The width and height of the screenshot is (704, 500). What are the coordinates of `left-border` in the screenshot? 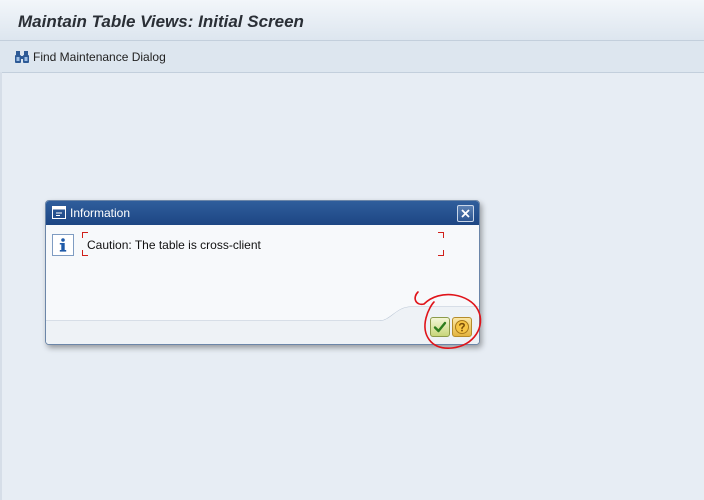 It's located at (1, 286).